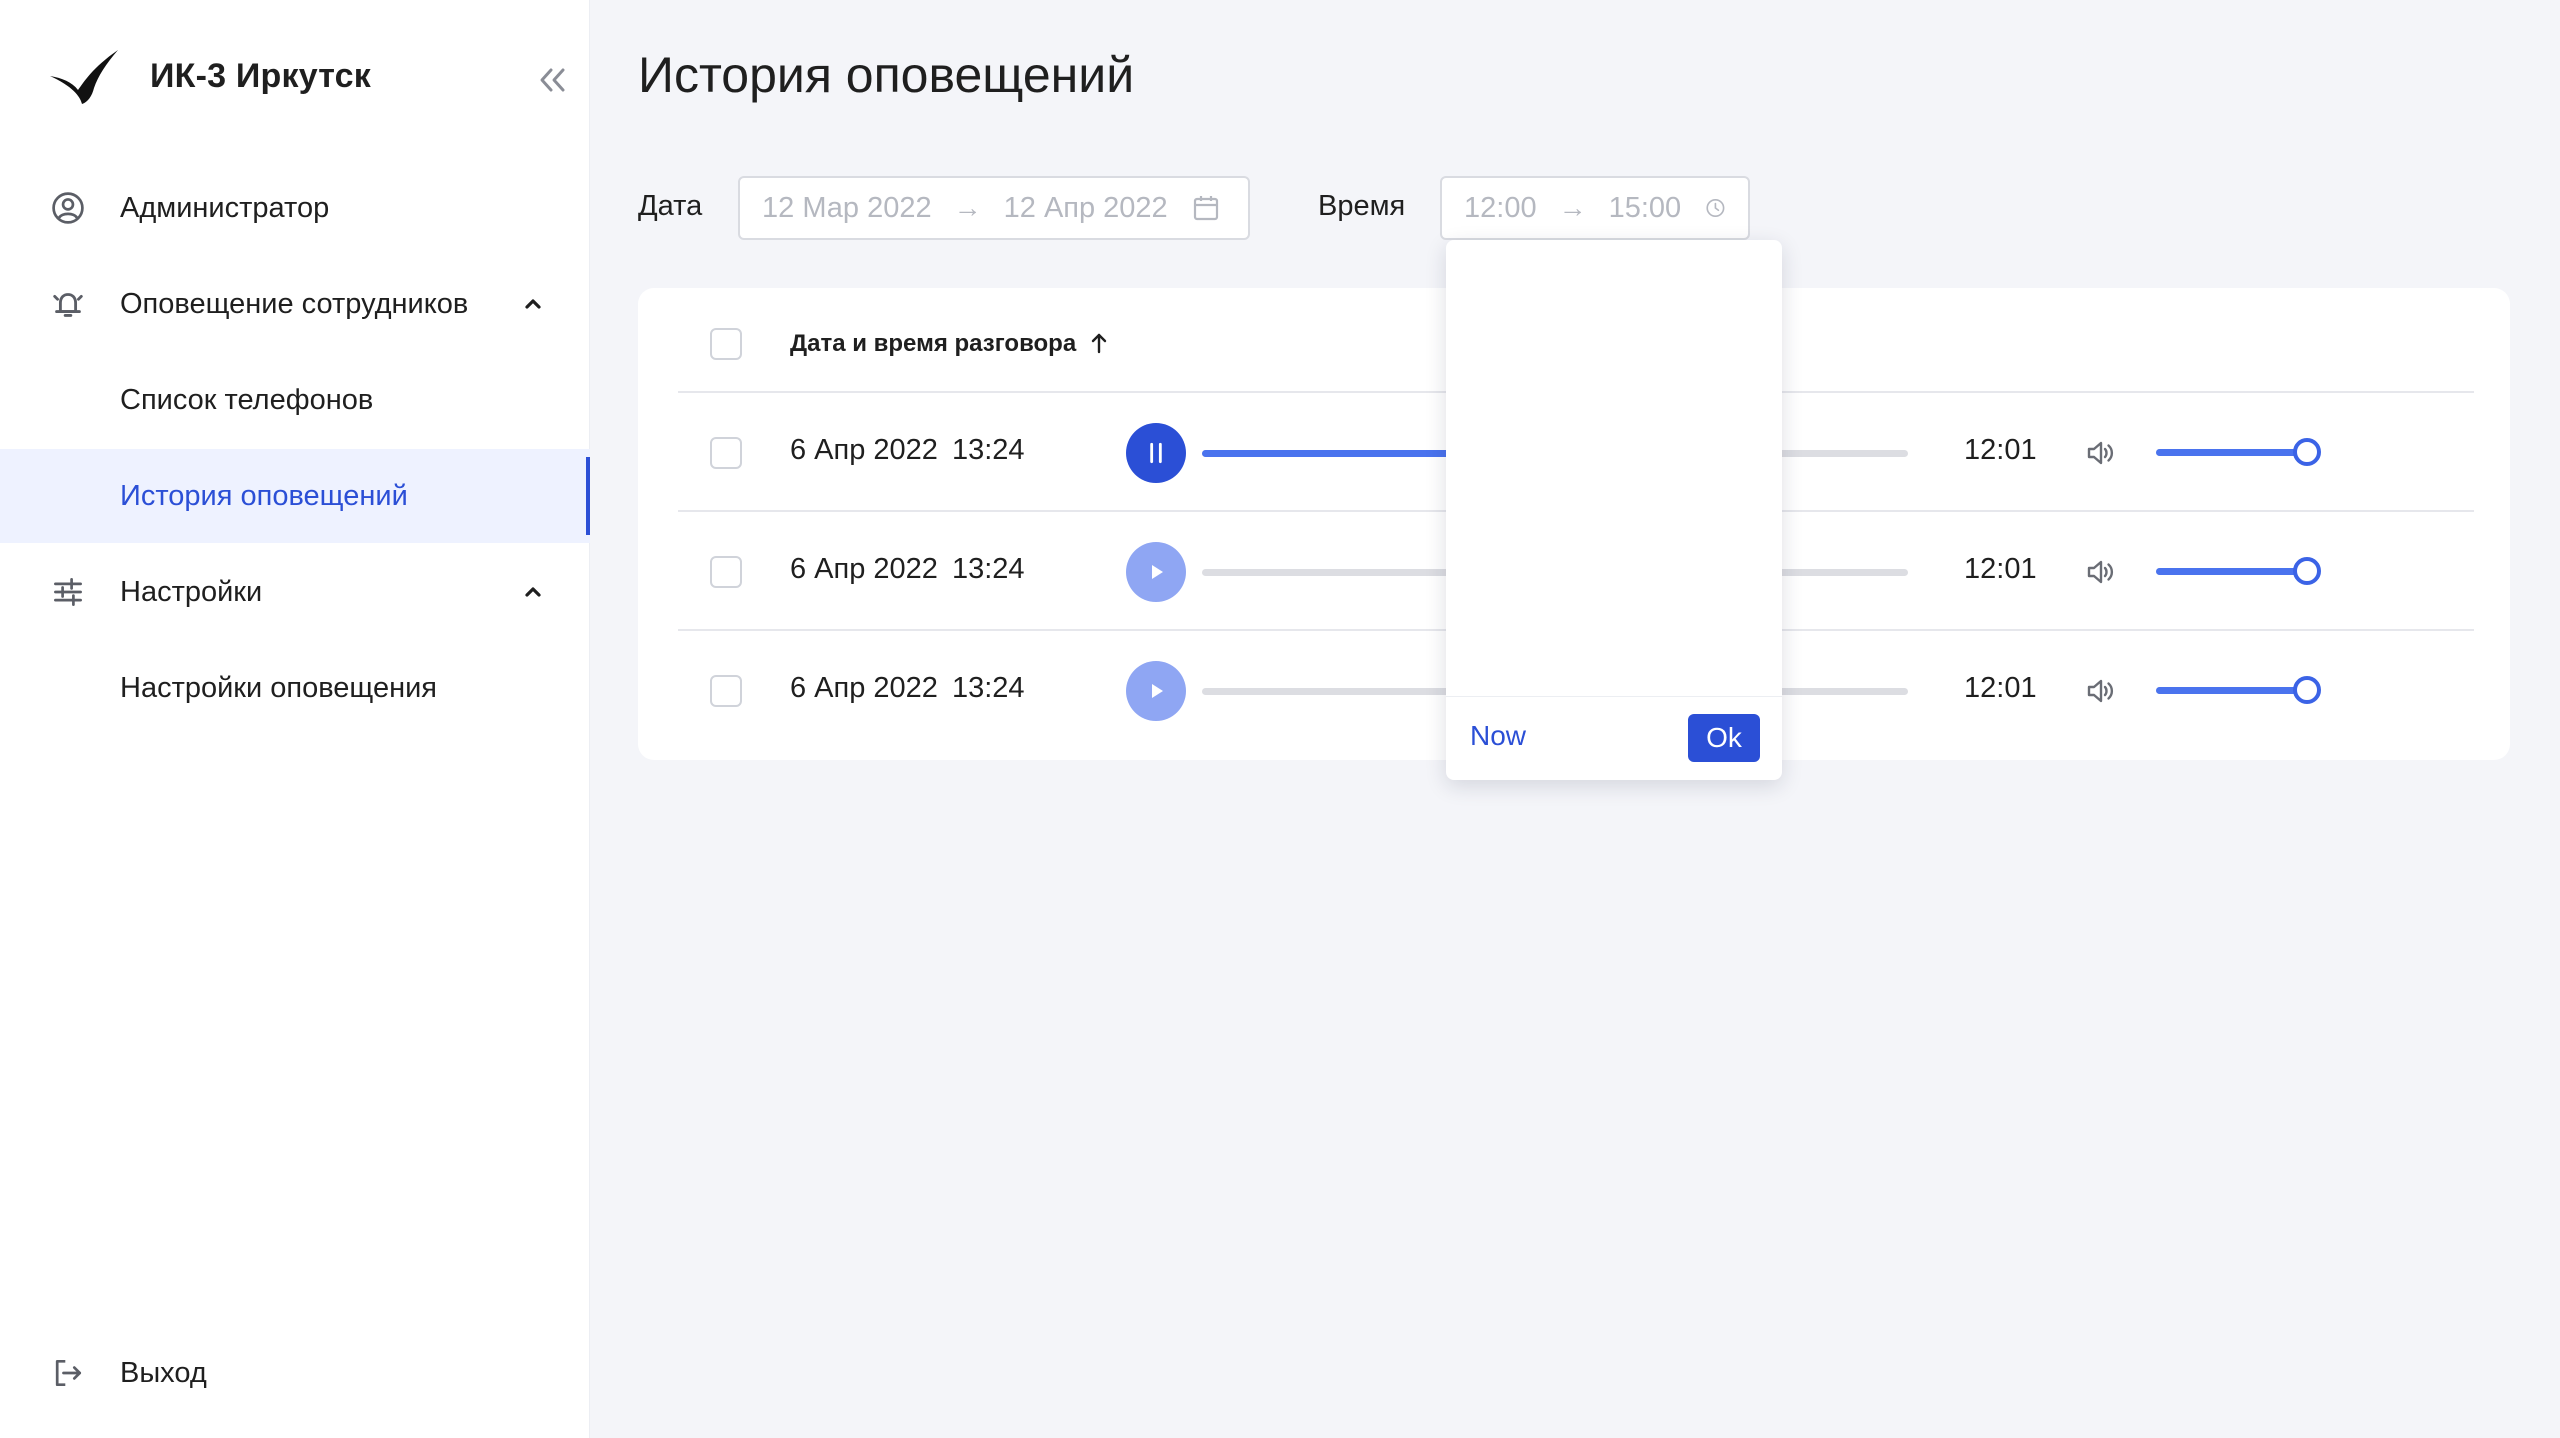 The width and height of the screenshot is (2560, 1438). What do you see at coordinates (1645, 208) in the screenshot?
I see `time-to: 15:00` at bounding box center [1645, 208].